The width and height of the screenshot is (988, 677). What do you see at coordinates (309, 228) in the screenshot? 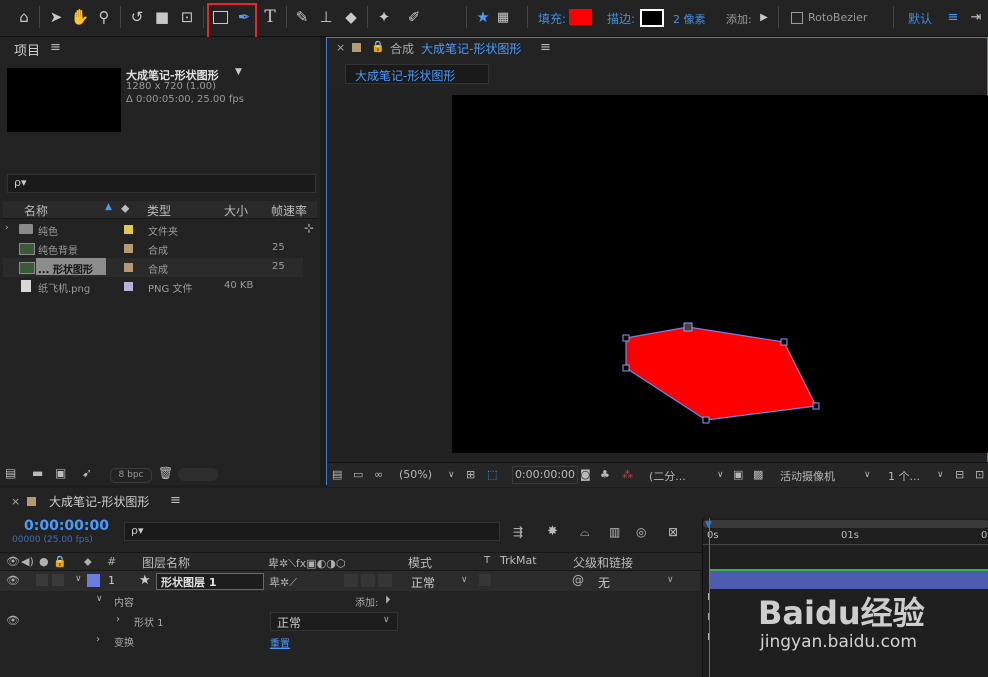
I see `flowchart-icon: ⊹` at bounding box center [309, 228].